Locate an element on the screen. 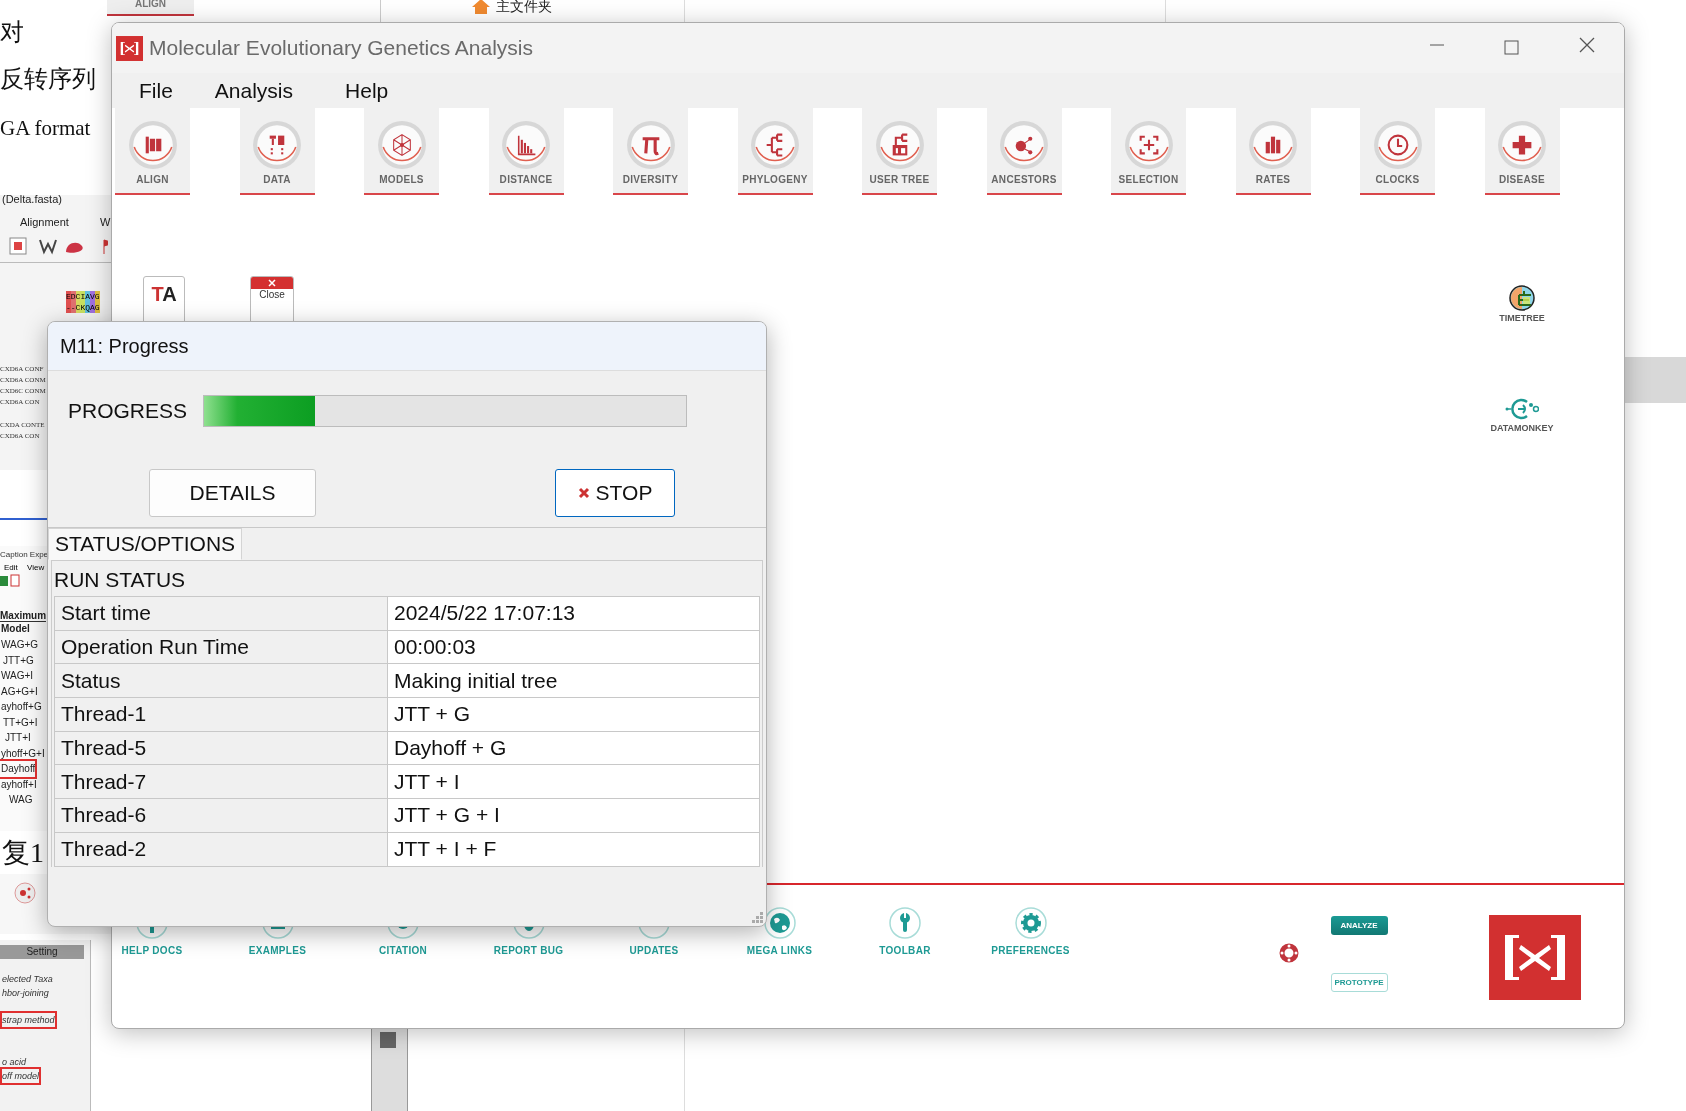  table-cell: Status is located at coordinates (221, 680).